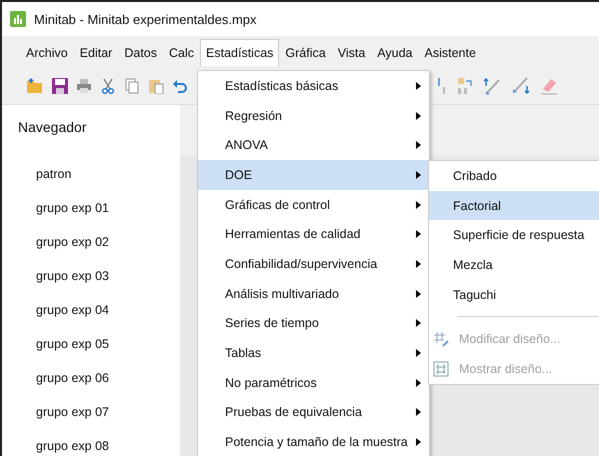 The image size is (599, 456). What do you see at coordinates (305, 52) in the screenshot?
I see `menu-bar-item: Gráfica` at bounding box center [305, 52].